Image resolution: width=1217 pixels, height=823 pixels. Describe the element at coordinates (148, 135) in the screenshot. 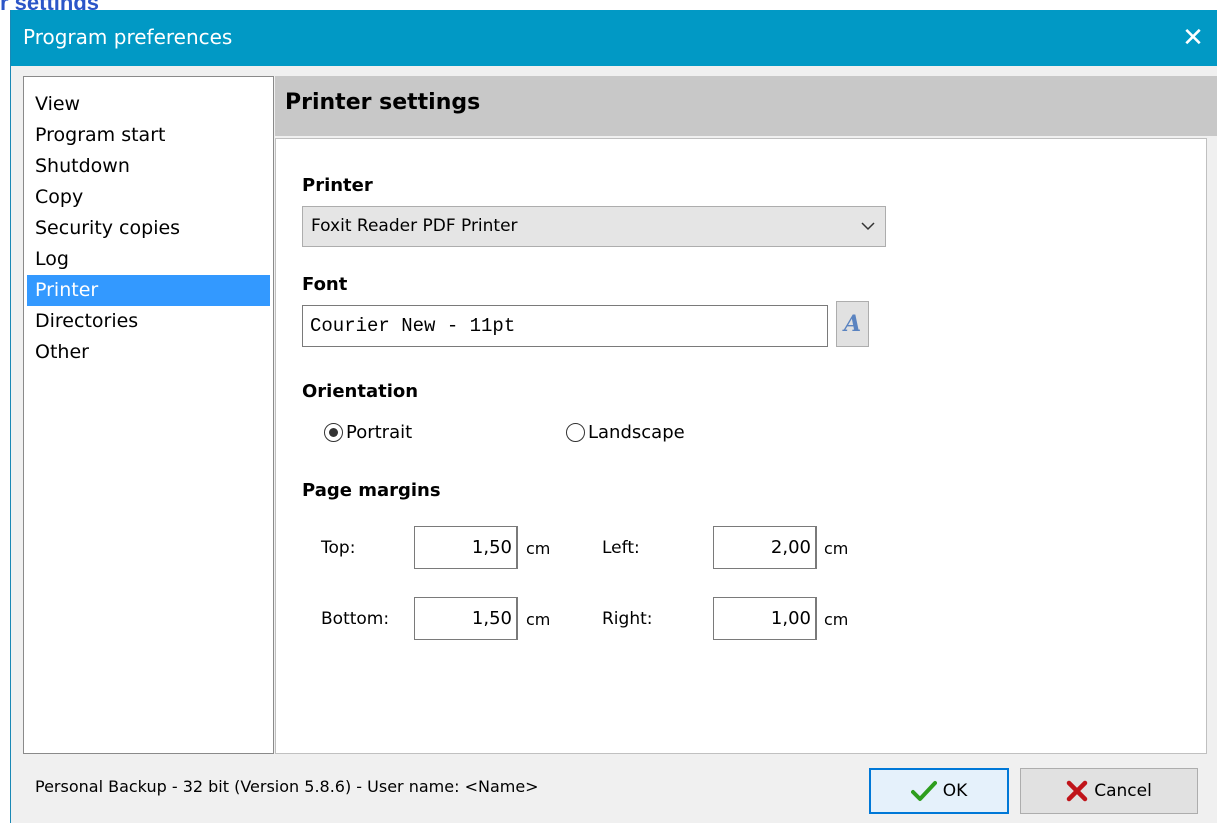

I see `nav-item-program-start: Program start` at that location.